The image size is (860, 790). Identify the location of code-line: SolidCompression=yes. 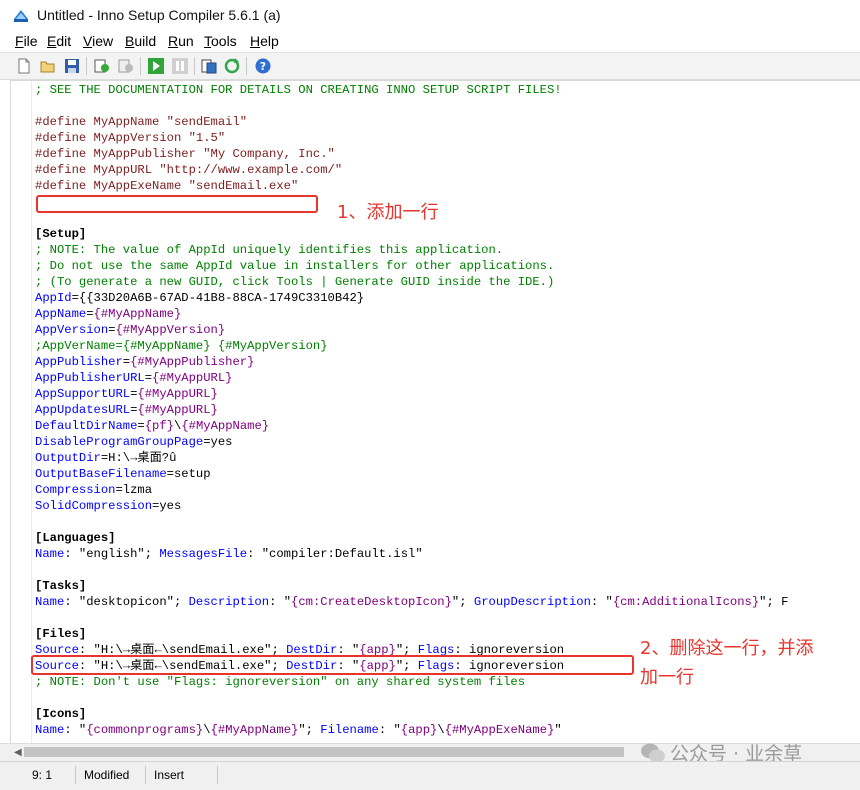
(108, 506).